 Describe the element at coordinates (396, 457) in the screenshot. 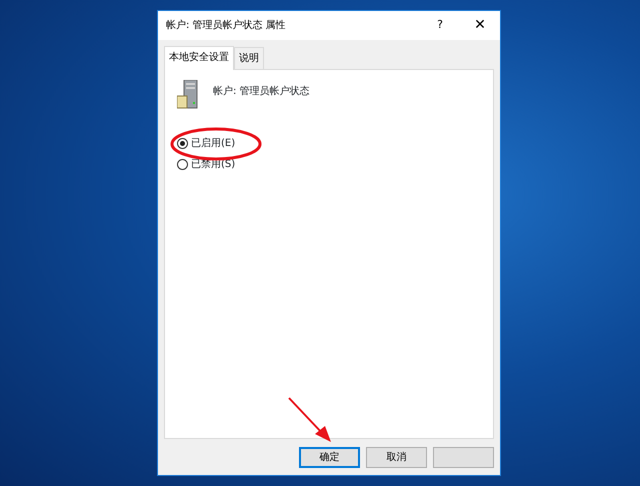

I see `dialog-button: 取消` at that location.